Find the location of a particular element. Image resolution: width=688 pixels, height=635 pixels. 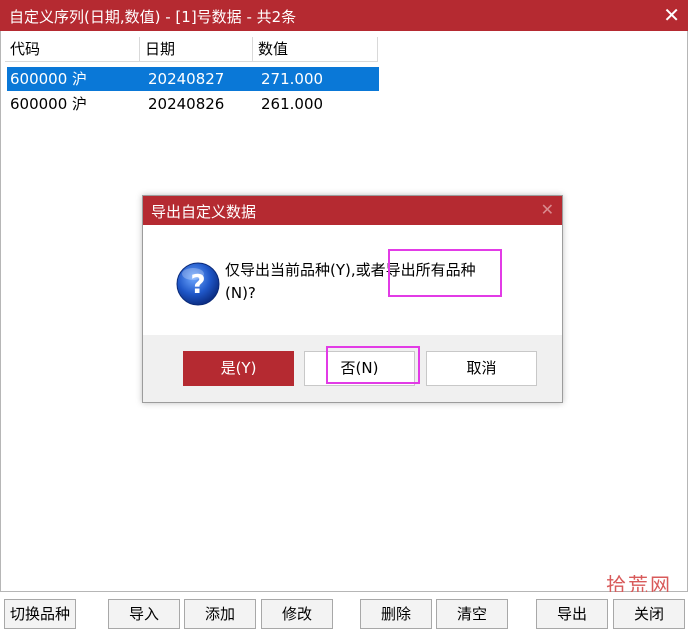

cell-date: 20240827 is located at coordinates (186, 79).